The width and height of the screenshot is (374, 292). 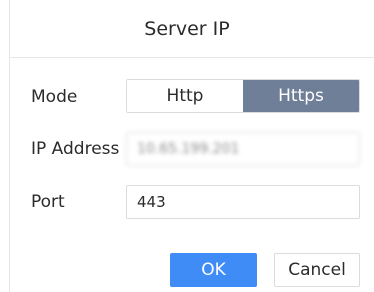 What do you see at coordinates (243, 202) in the screenshot?
I see `port-input` at bounding box center [243, 202].